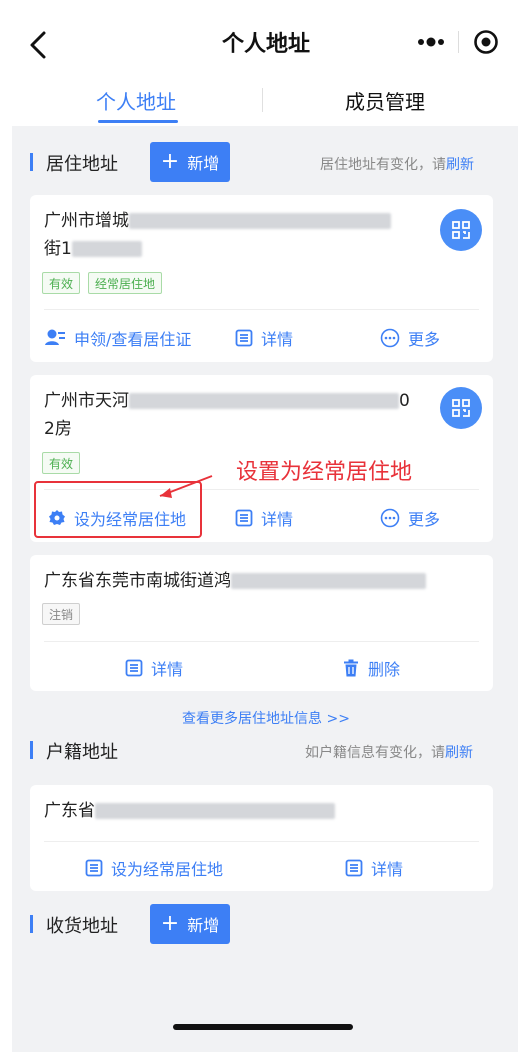 This screenshot has width=532, height=1052. Describe the element at coordinates (58, 429) in the screenshot. I see `address-line-2: 2房` at that location.